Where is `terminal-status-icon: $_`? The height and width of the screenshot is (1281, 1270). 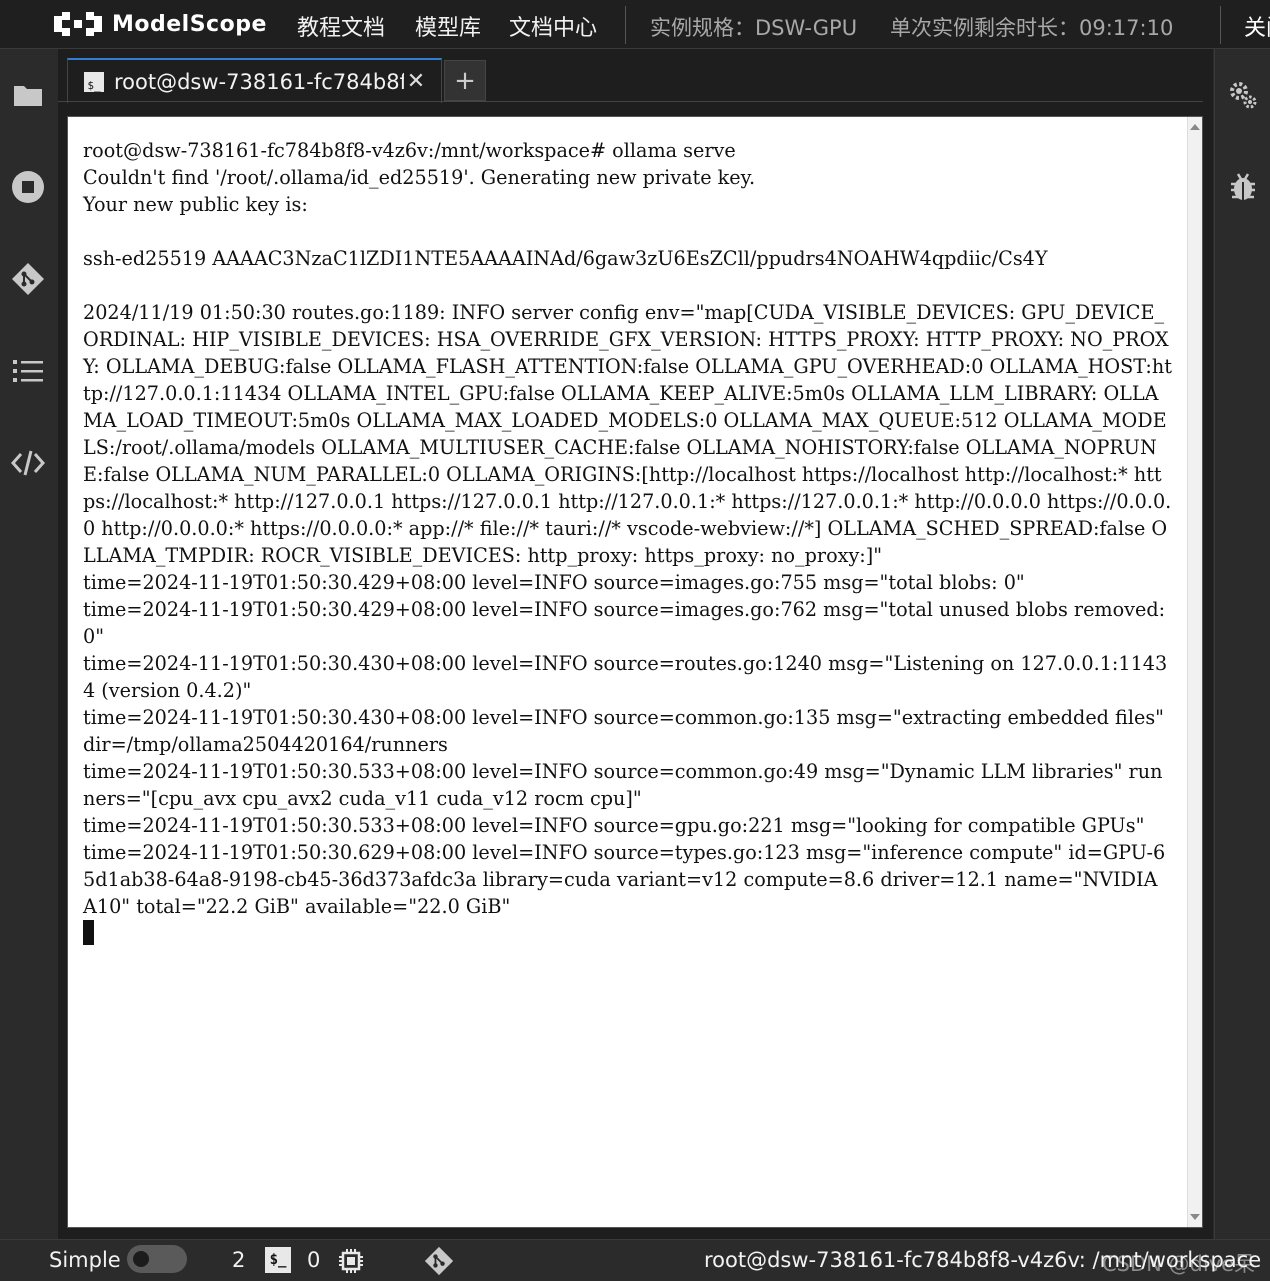
terminal-status-icon: $_ is located at coordinates (278, 1260).